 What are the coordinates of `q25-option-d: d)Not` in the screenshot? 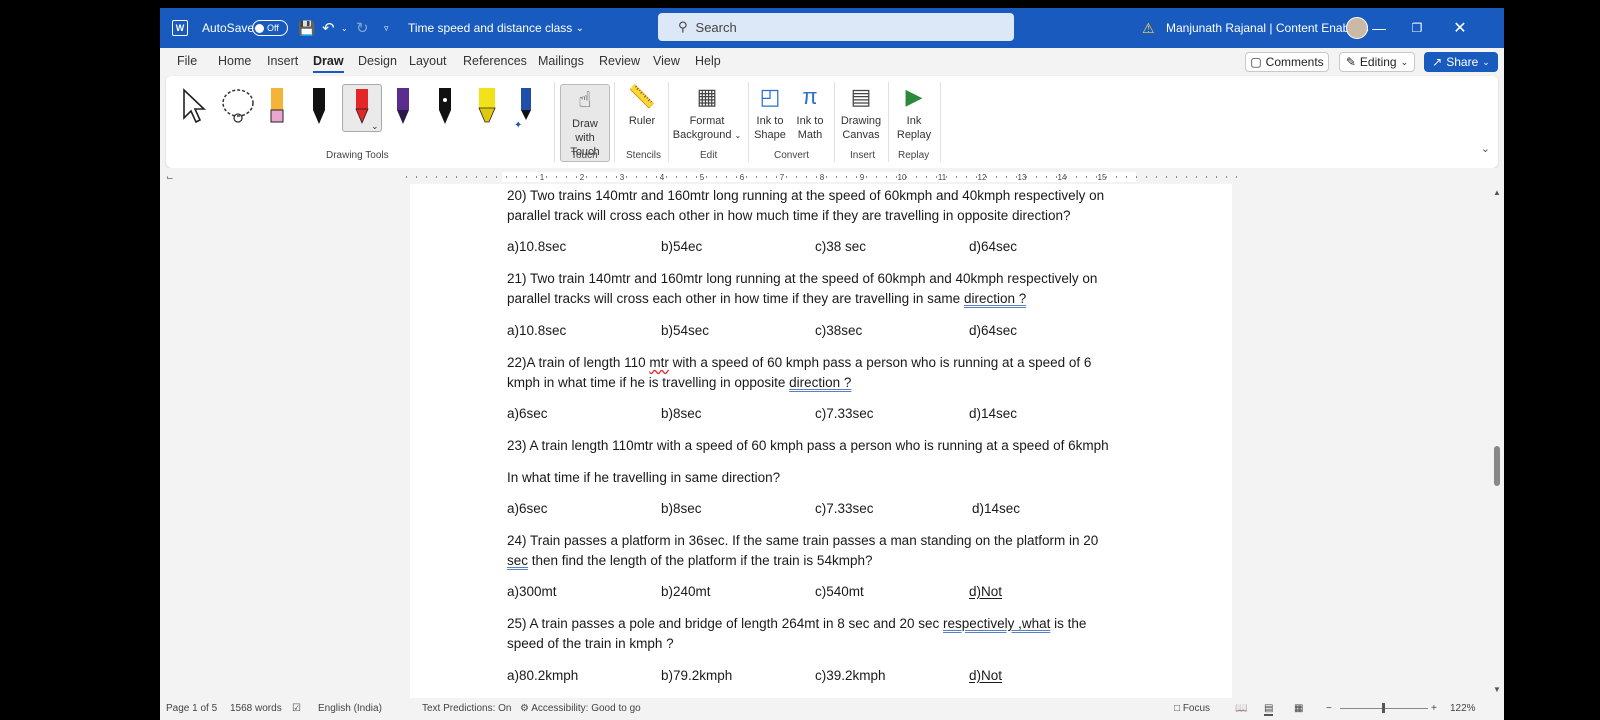 It's located at (986, 675).